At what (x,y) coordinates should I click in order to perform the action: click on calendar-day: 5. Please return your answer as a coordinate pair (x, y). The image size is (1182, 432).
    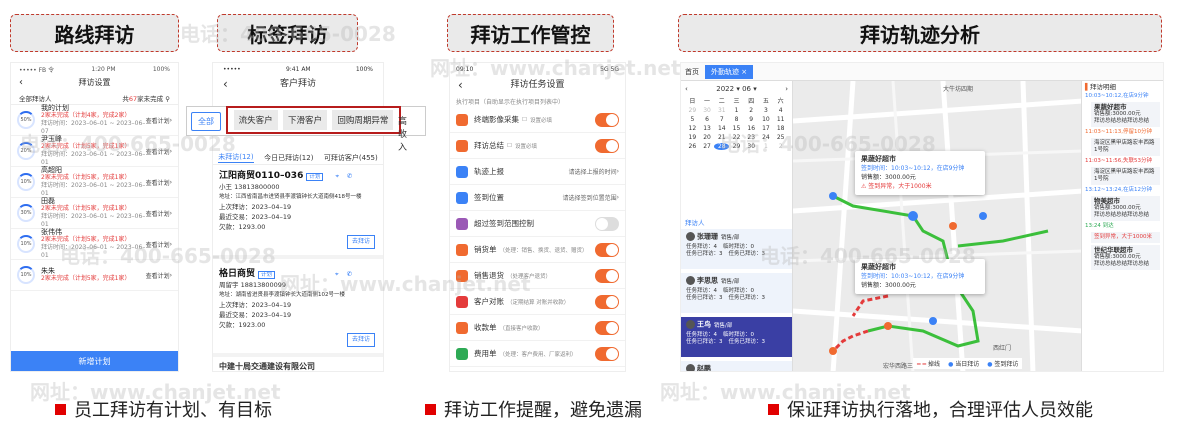
    Looking at the image, I should click on (692, 119).